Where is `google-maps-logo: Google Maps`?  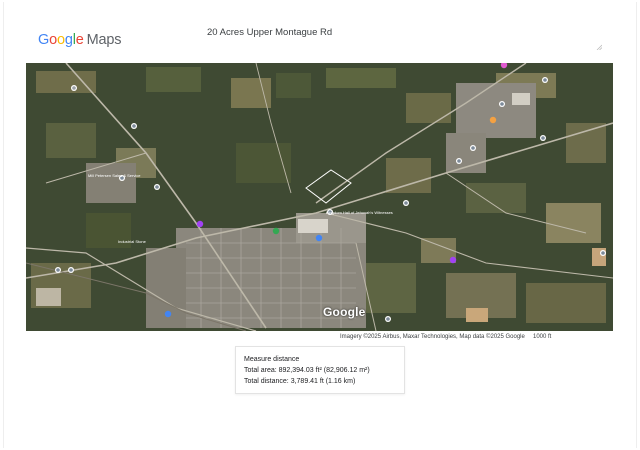
google-maps-logo: Google Maps is located at coordinates (79, 40).